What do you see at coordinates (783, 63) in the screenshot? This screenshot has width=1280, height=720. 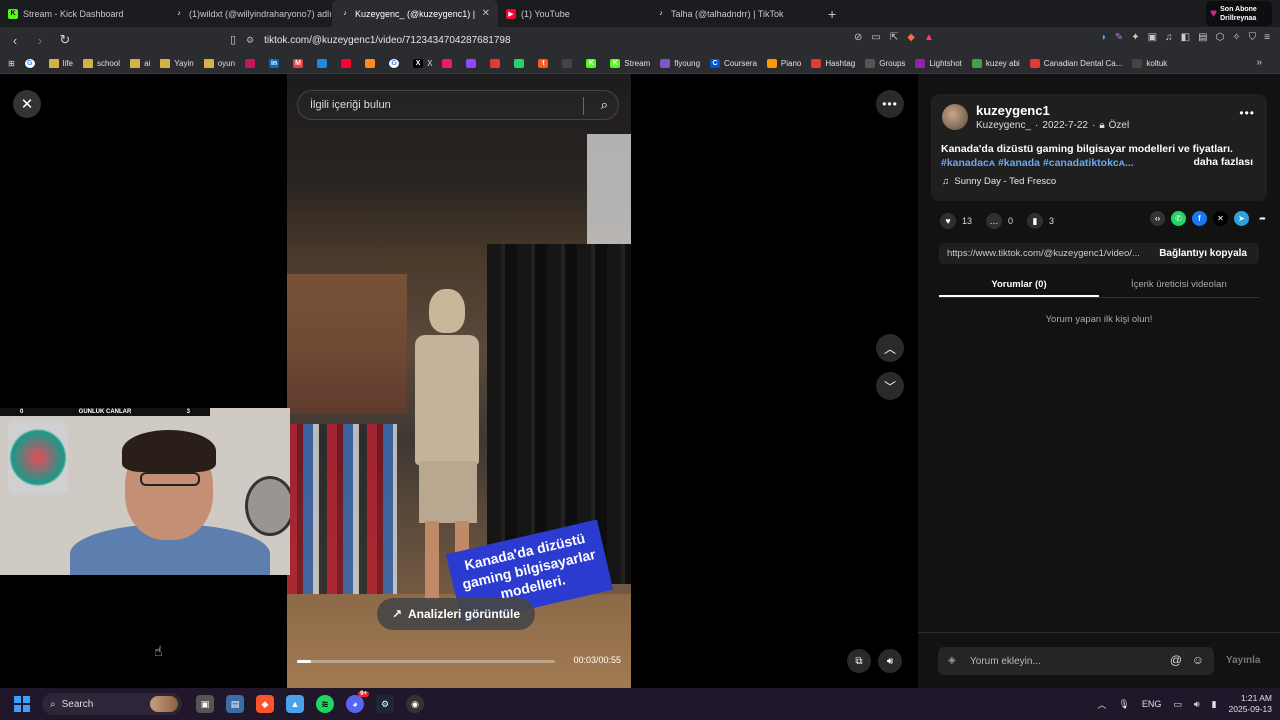 I see `bookmark-item: Piano` at bounding box center [783, 63].